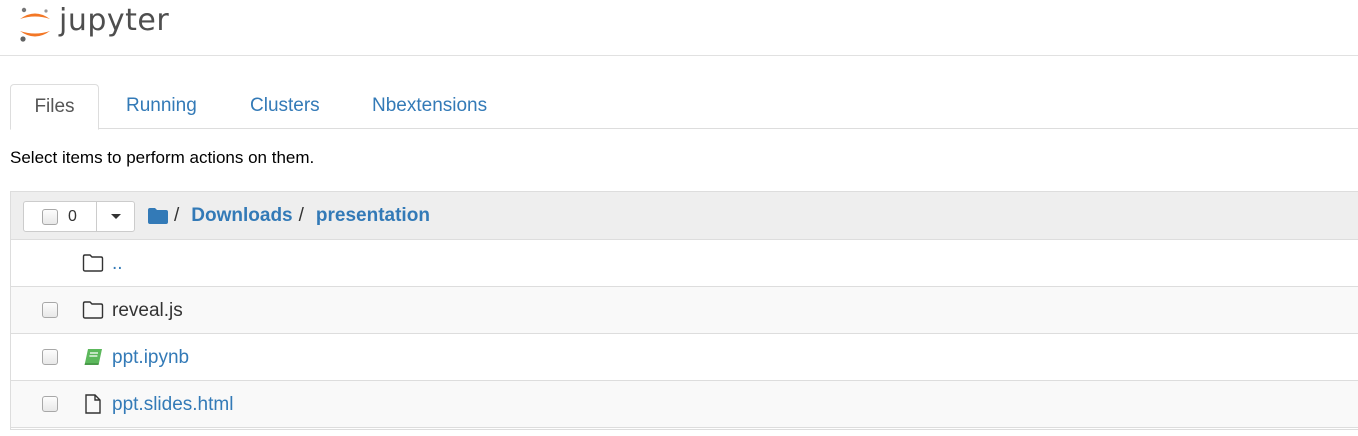 Image resolution: width=1358 pixels, height=436 pixels. What do you see at coordinates (150, 357) in the screenshot?
I see `file-name: ppt.ipynb` at bounding box center [150, 357].